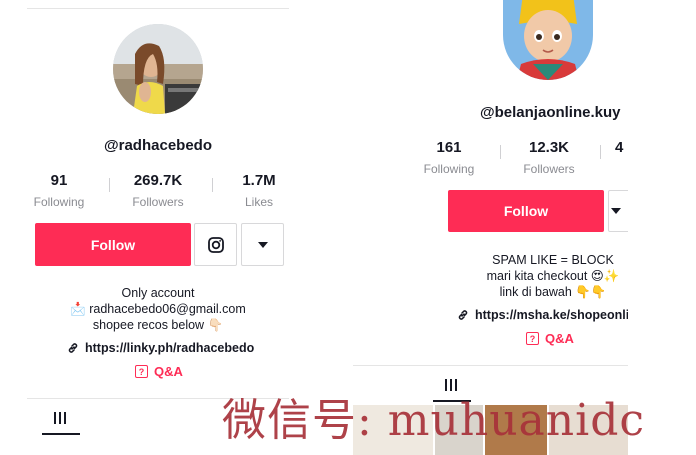 This screenshot has height=455, width=696. I want to click on stat-likes-label: Likes, so click(258, 202).